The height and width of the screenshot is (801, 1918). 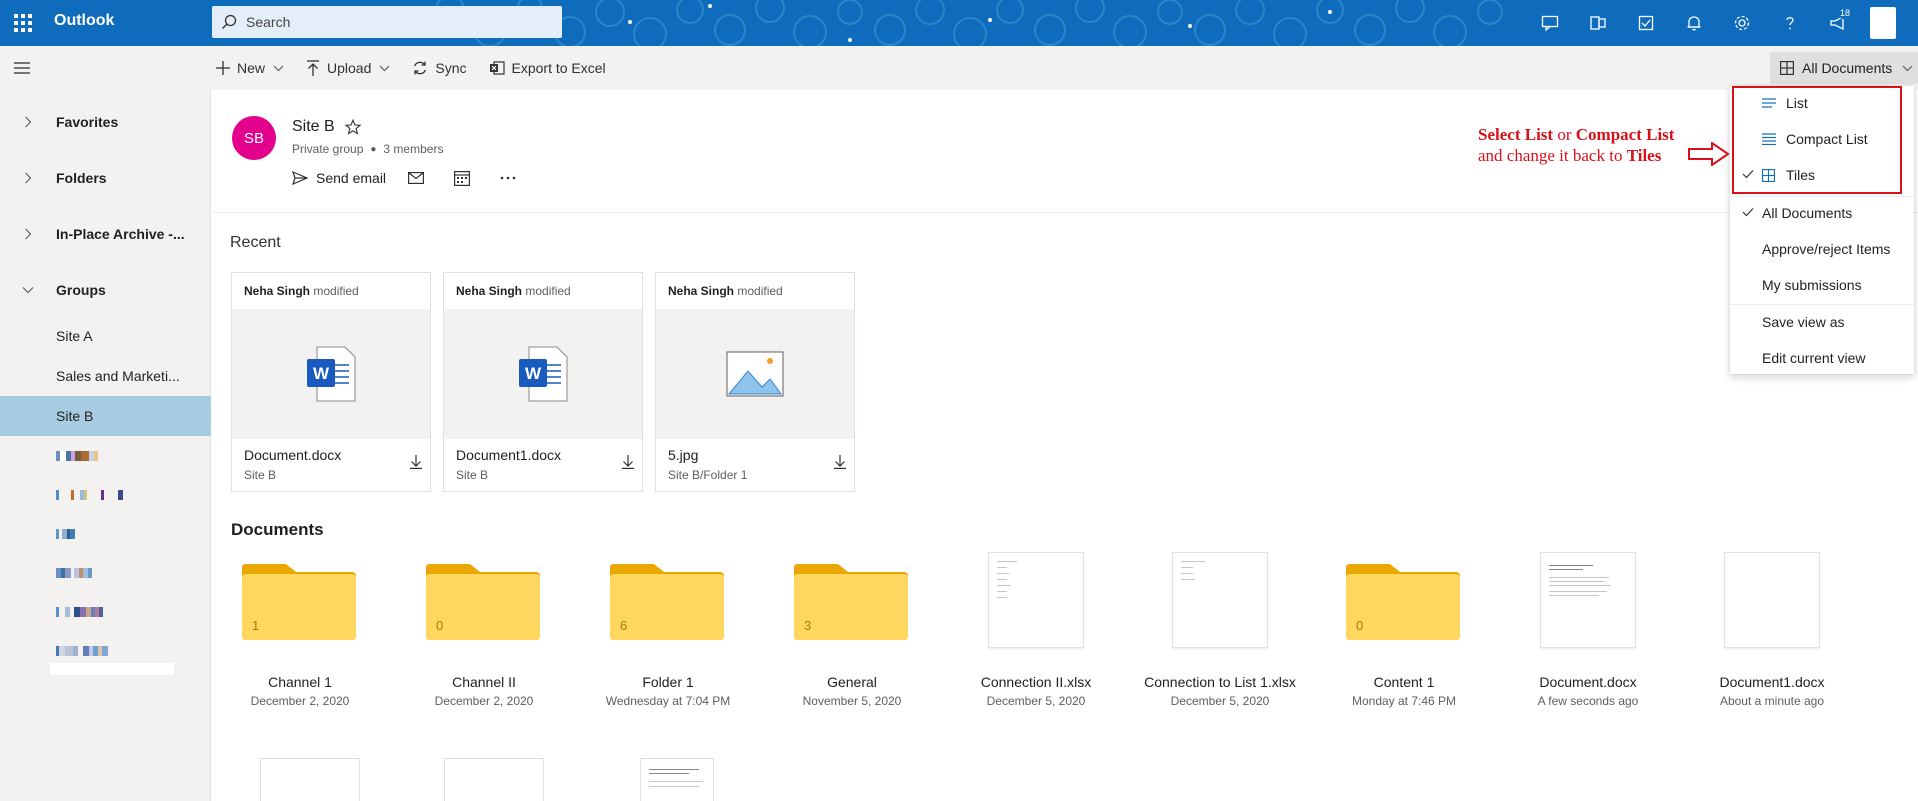 I want to click on group-privacy: Private group, so click(x=328, y=149).